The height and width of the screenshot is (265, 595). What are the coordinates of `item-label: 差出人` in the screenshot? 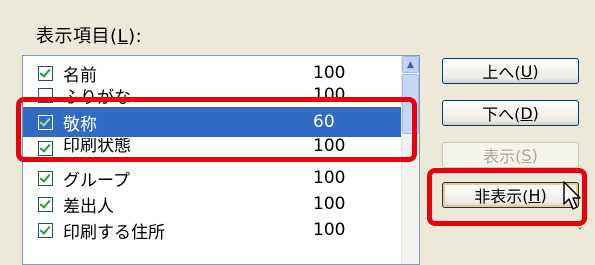 It's located at (88, 206).